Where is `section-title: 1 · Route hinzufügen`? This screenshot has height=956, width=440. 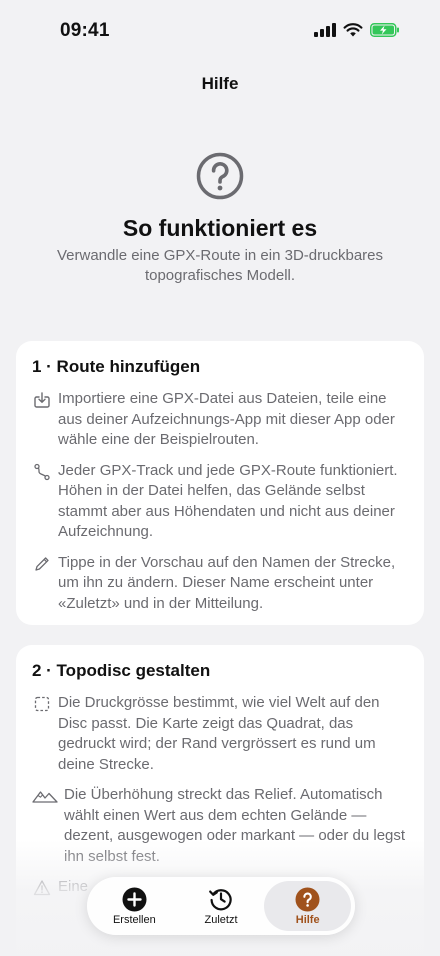
section-title: 1 · Route hinzufügen is located at coordinates (116, 366).